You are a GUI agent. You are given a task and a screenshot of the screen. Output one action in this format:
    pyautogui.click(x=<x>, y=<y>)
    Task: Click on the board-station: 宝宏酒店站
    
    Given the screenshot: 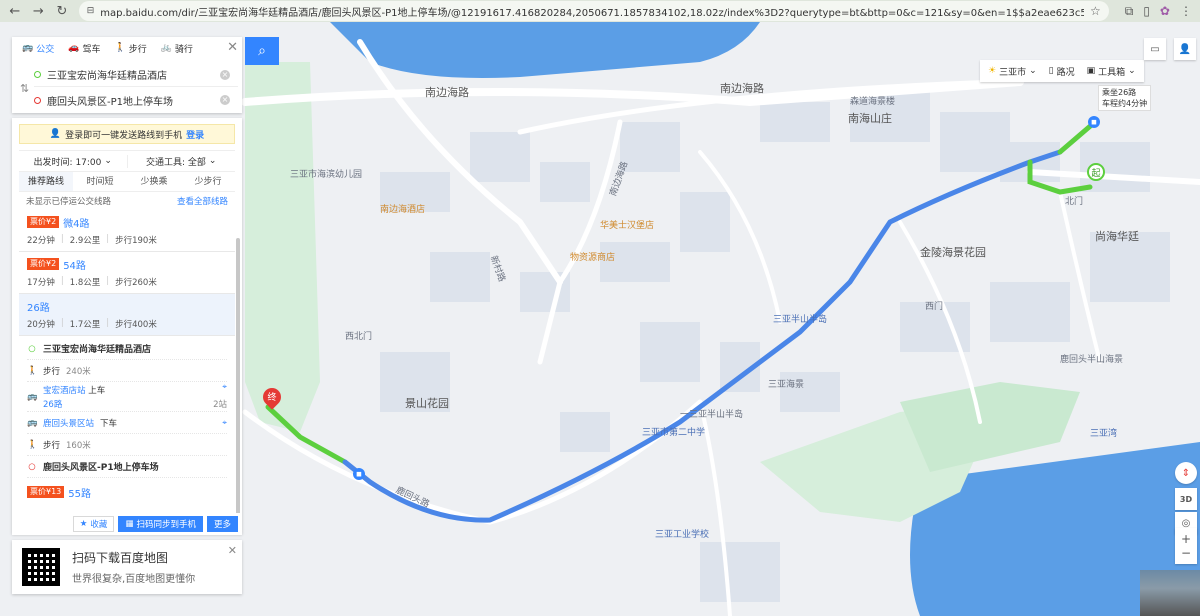 What is the action you would take?
    pyautogui.click(x=64, y=391)
    